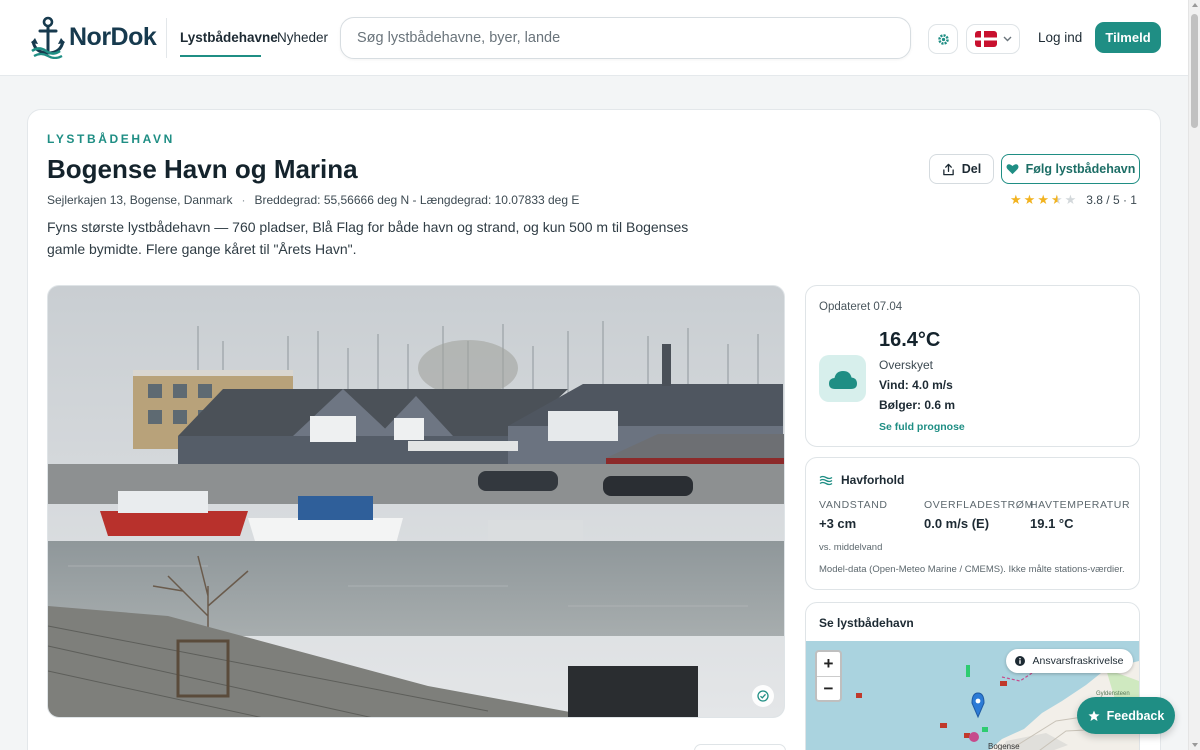 Image resolution: width=1200 pixels, height=750 pixels. What do you see at coordinates (985, 39) in the screenshot?
I see `flag-denmark-icon` at bounding box center [985, 39].